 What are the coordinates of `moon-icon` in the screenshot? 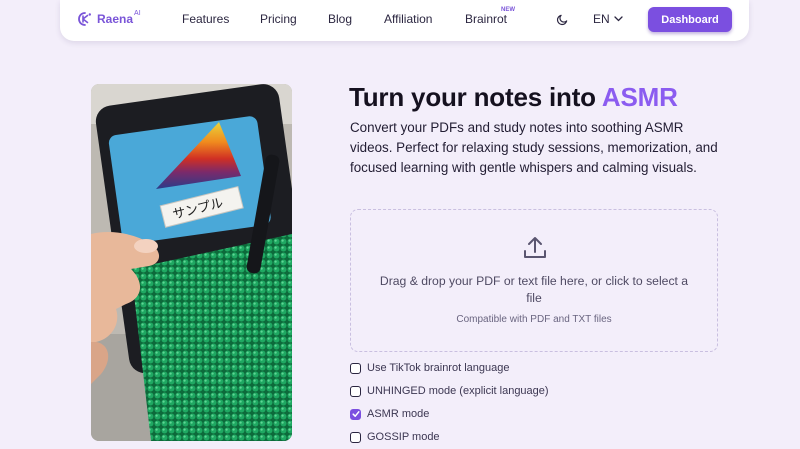 It's located at (562, 19).